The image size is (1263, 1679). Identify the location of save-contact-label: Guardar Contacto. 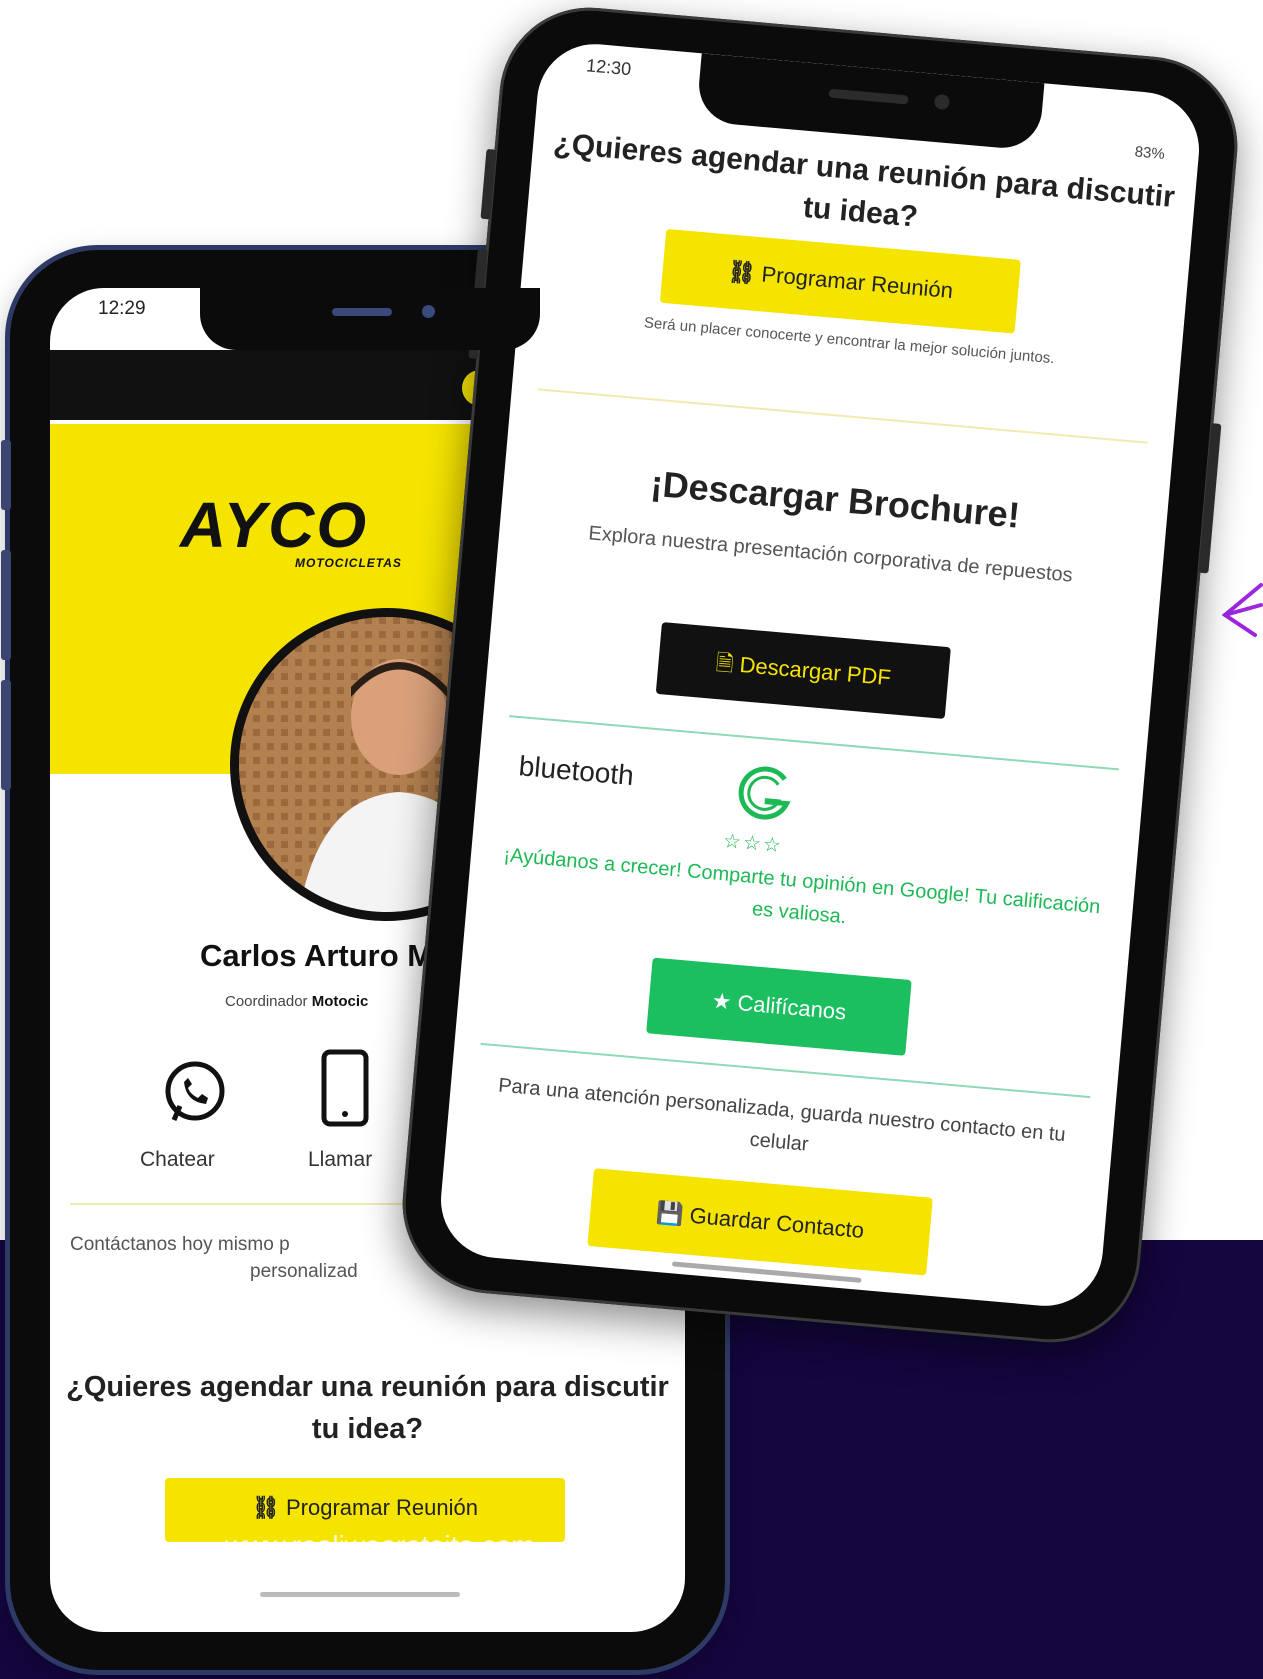
(777, 1222).